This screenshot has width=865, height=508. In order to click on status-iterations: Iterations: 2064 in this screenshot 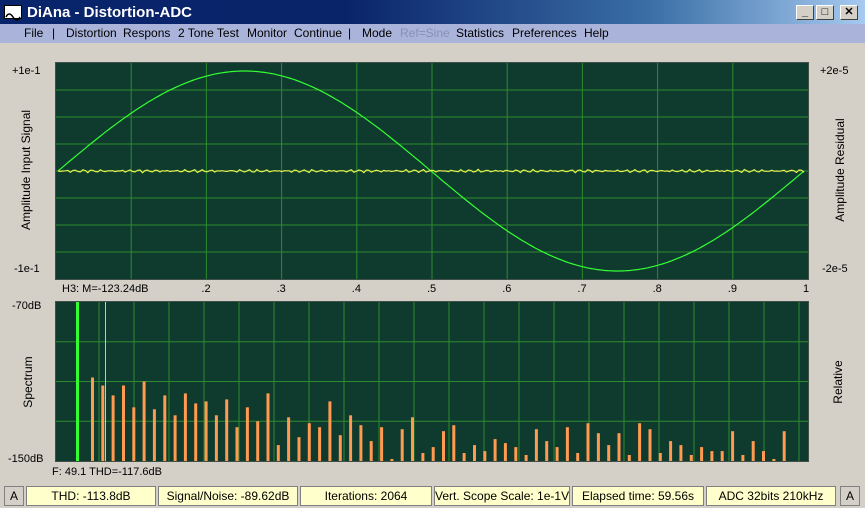, I will do `click(366, 496)`.